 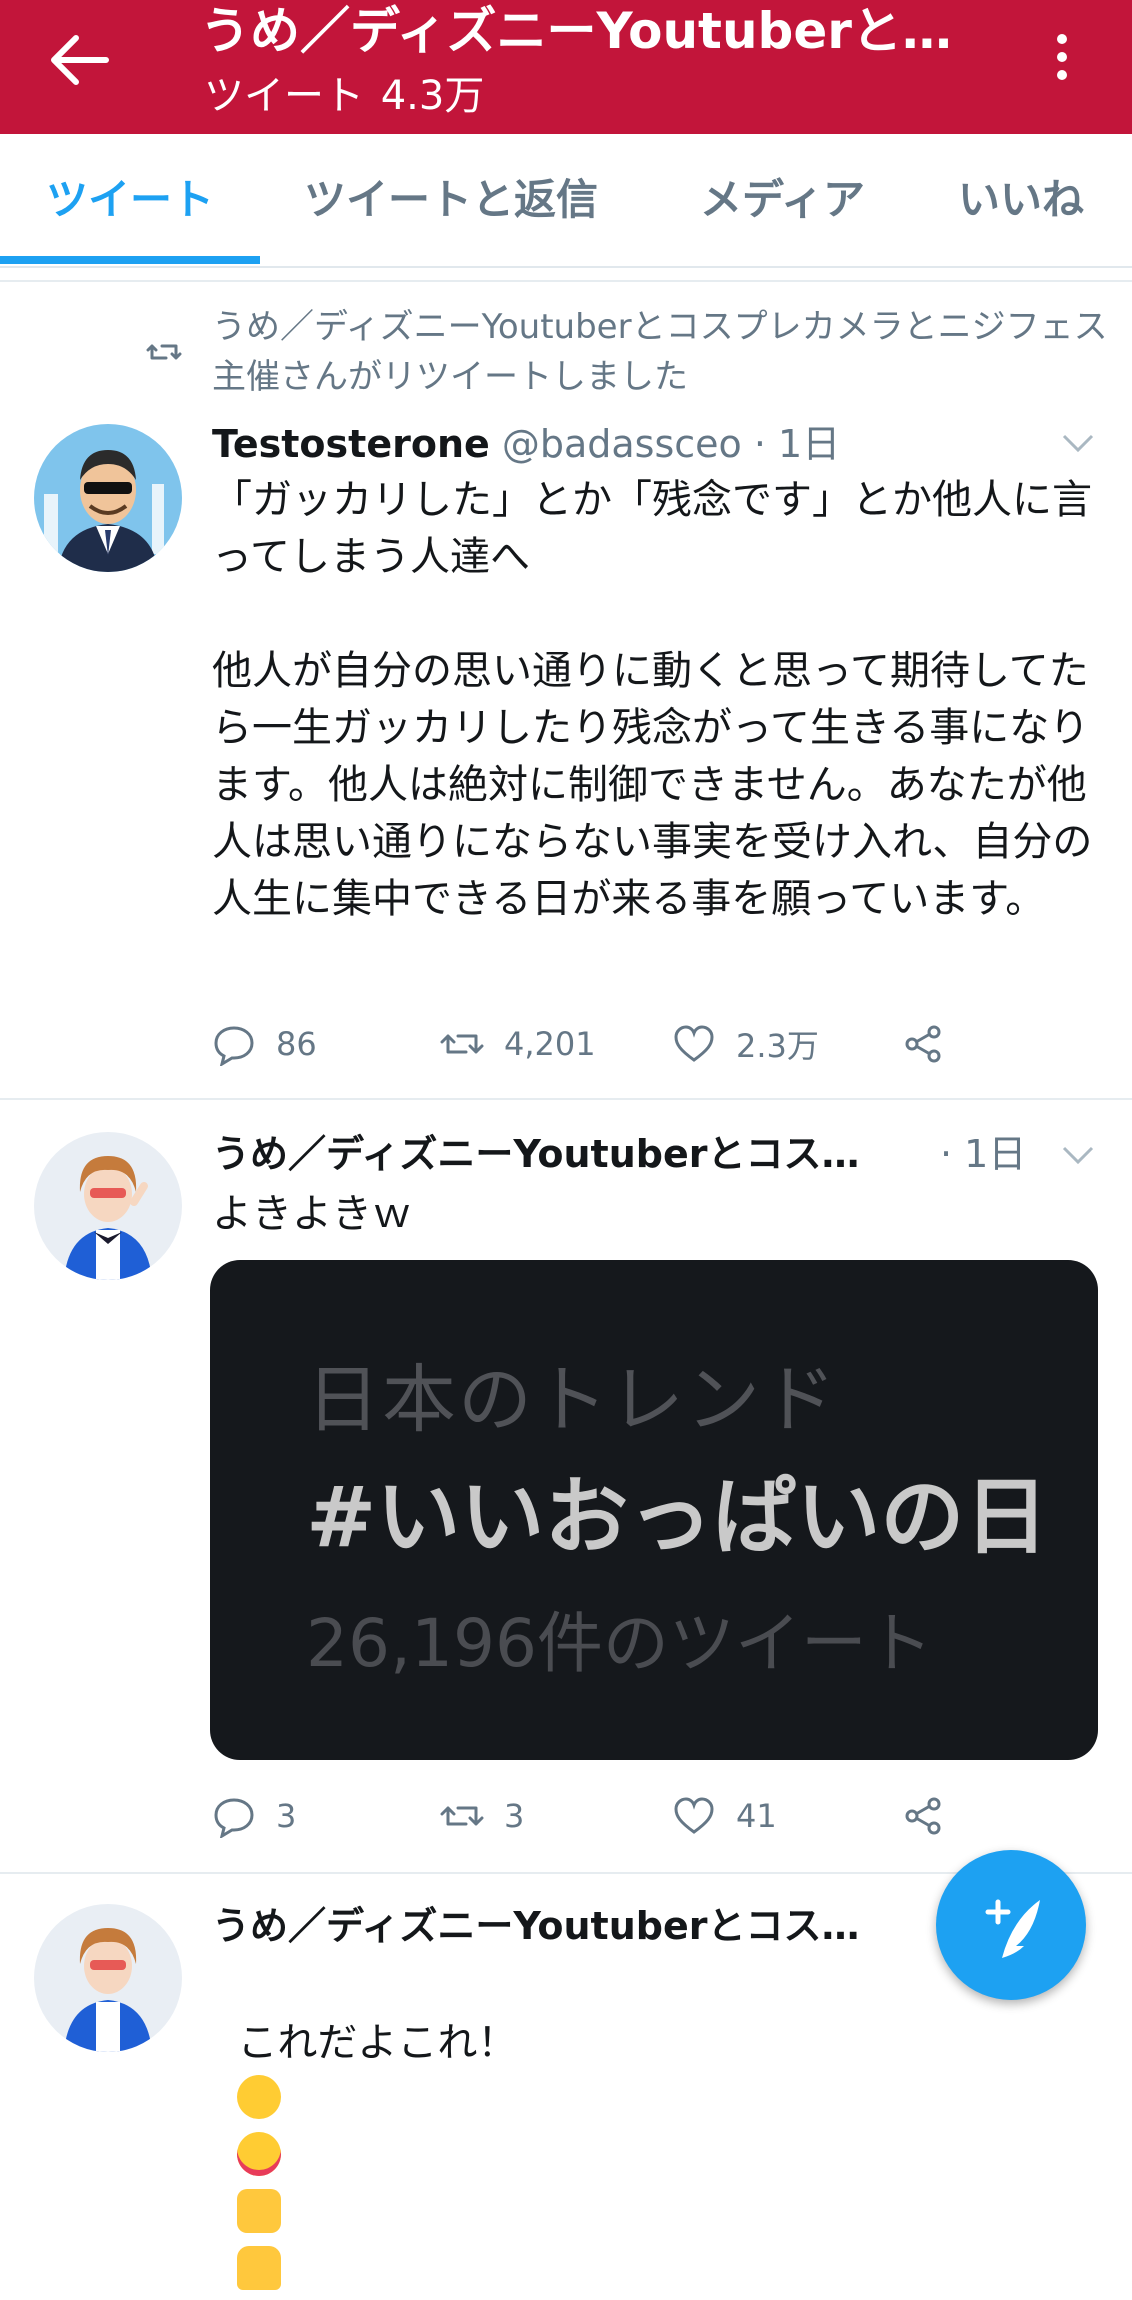 What do you see at coordinates (264, 1044) in the screenshot?
I see `reply-button: 86` at bounding box center [264, 1044].